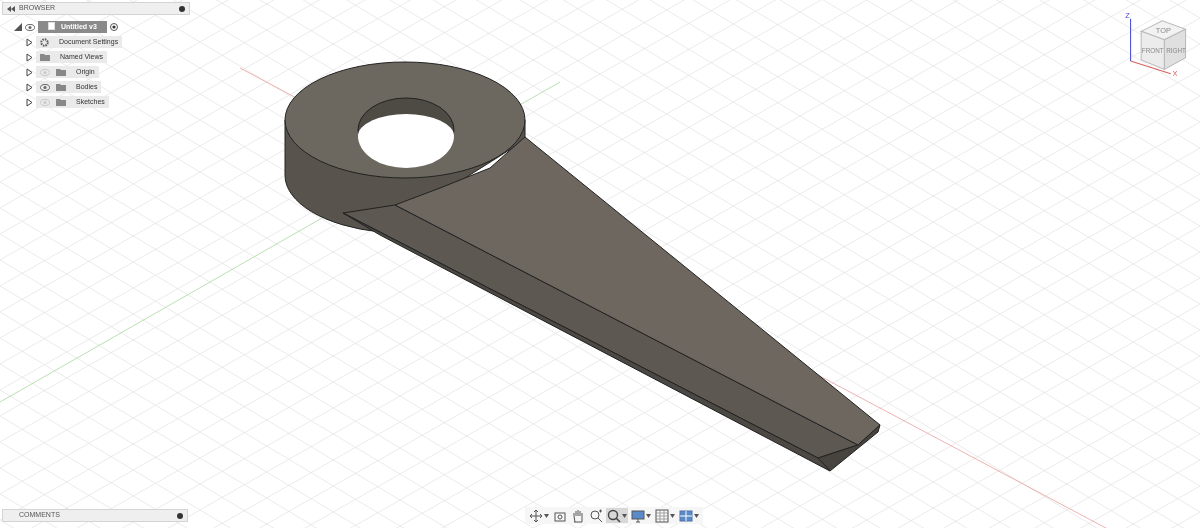 The width and height of the screenshot is (1200, 528). I want to click on zoom-icon, so click(596, 515).